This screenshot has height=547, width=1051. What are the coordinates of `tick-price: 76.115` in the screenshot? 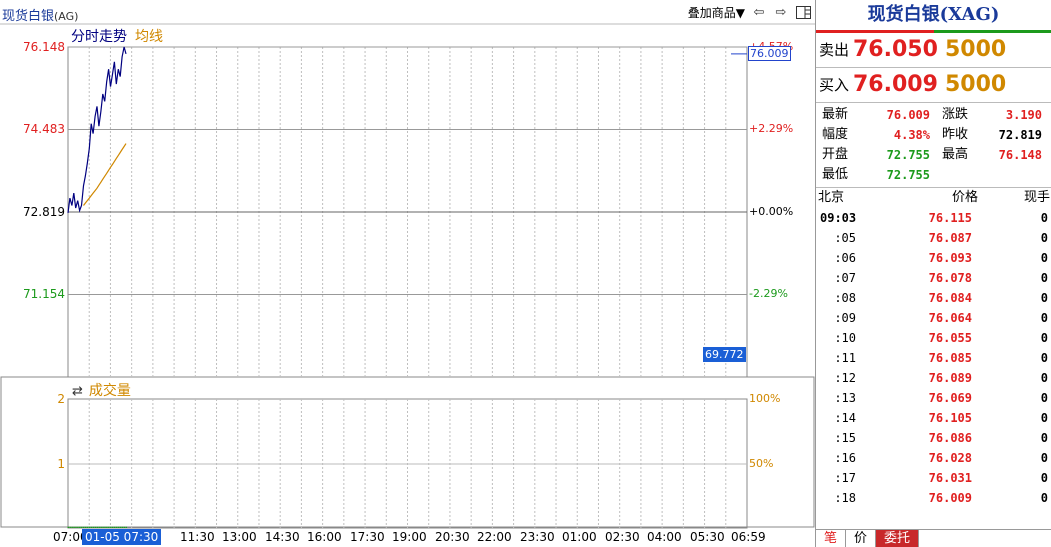 It's located at (950, 218).